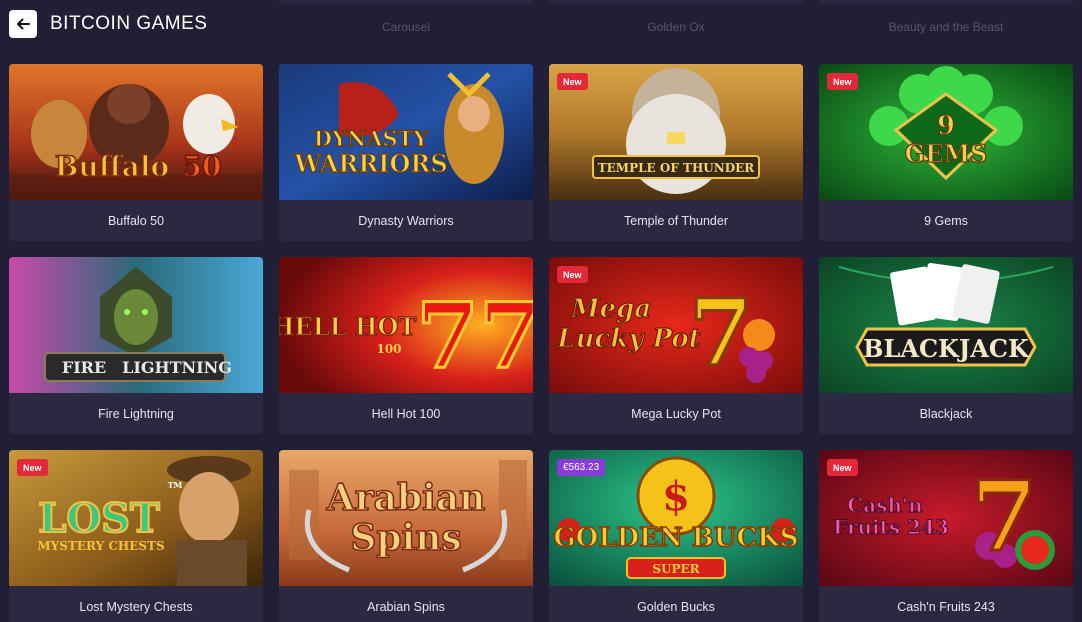  I want to click on game-art-title: Arabian, so click(406, 498).